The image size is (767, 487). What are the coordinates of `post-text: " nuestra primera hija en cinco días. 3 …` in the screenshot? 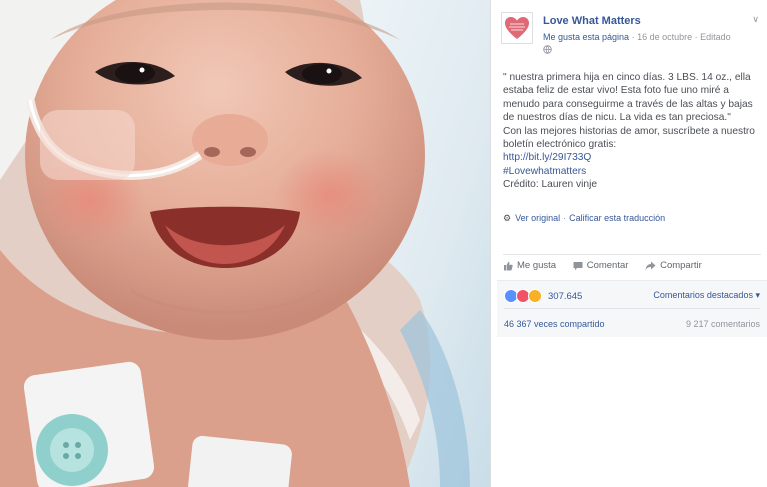 It's located at (631, 131).